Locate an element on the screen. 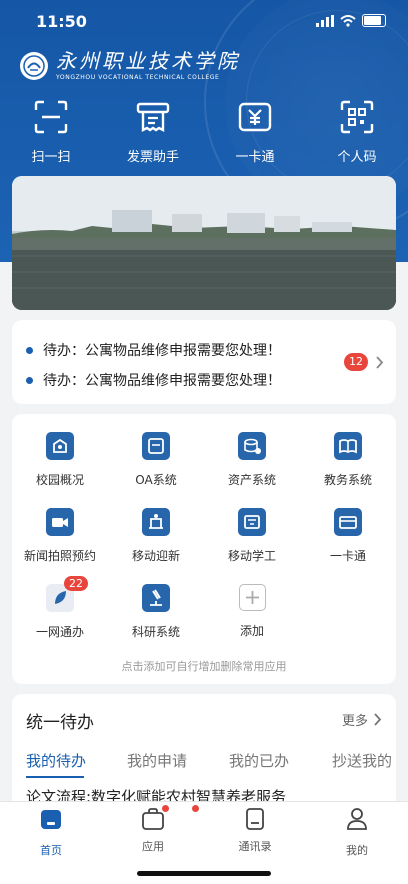 This screenshot has height=884, width=408. quick-invoice-button: 发票助手 is located at coordinates (153, 132).